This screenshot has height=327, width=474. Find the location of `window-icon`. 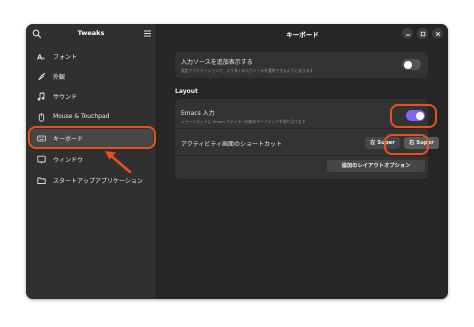

window-icon is located at coordinates (41, 159).